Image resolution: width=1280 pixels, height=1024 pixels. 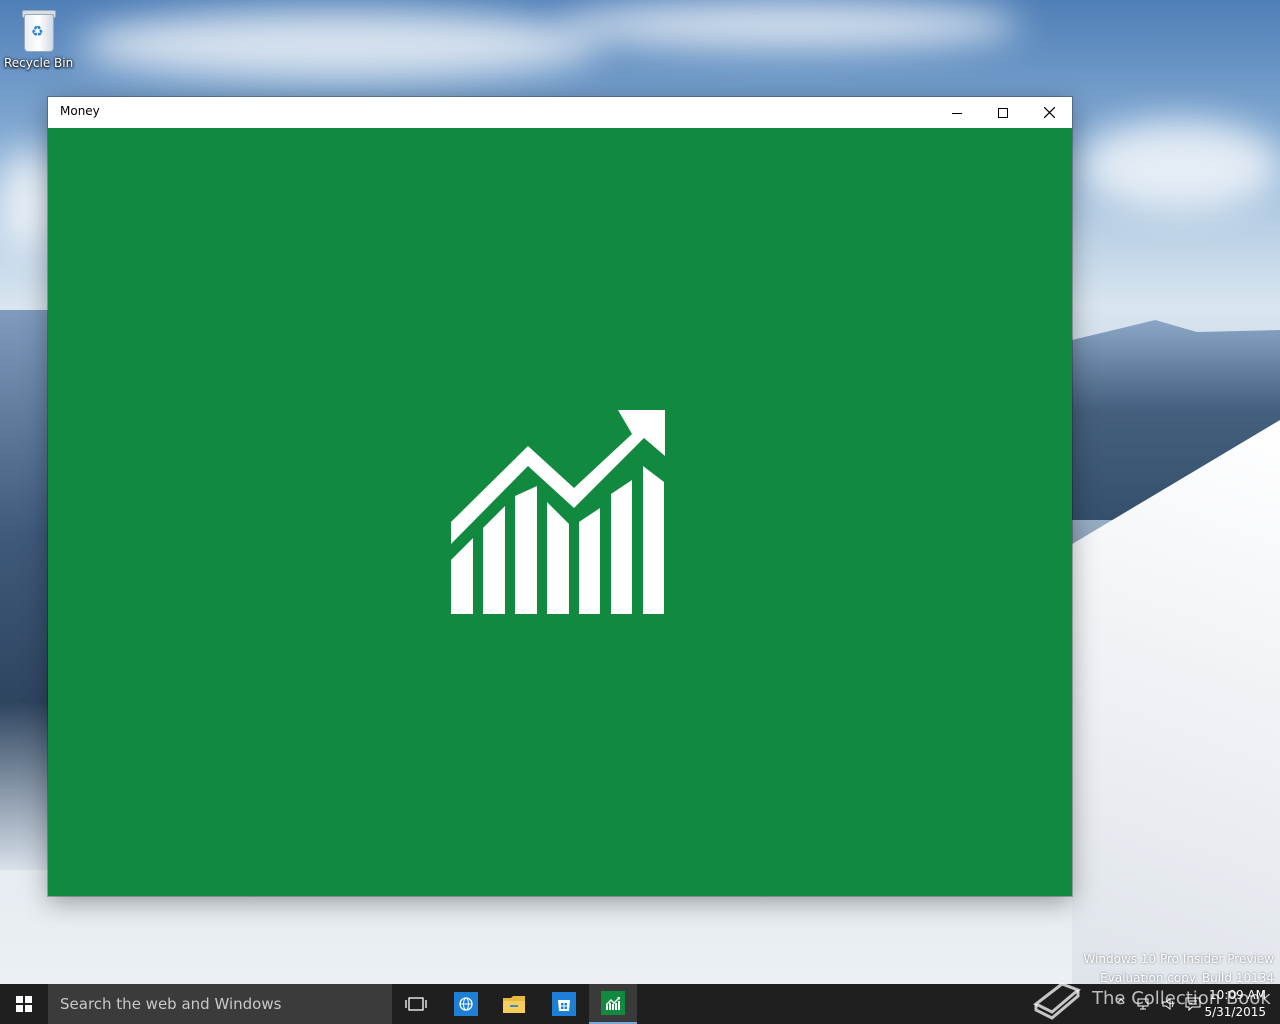 I want to click on minimize-icon, so click(x=957, y=113).